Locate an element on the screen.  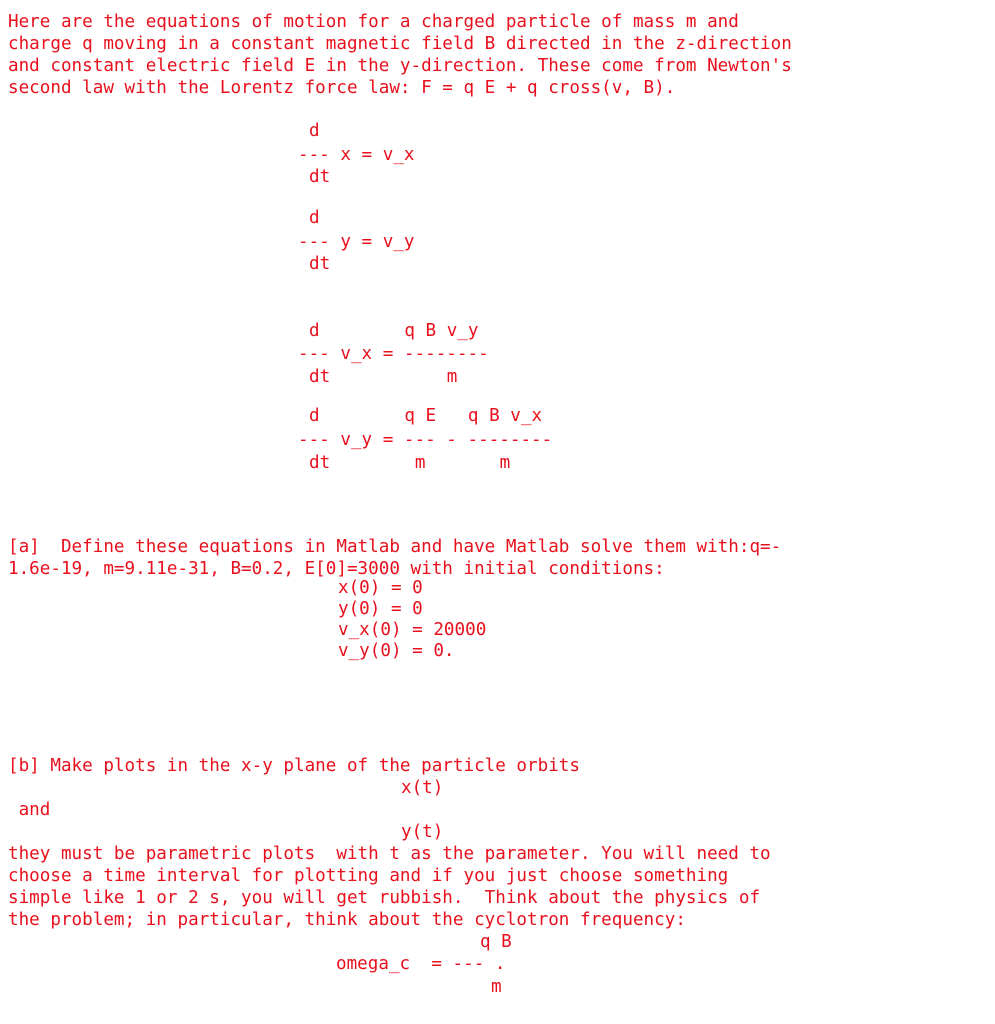
equation-denominator: dt m m is located at coordinates (410, 463).